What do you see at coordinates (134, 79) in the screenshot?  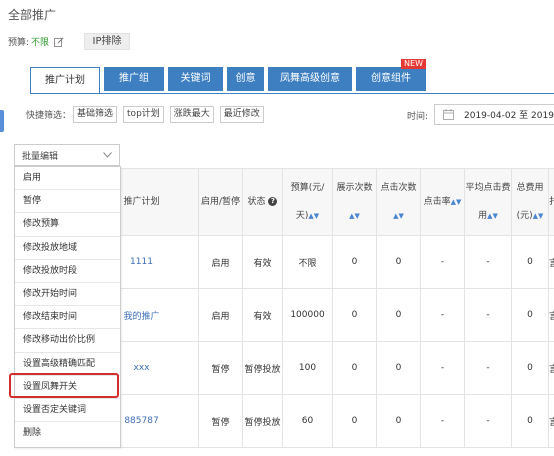 I see `tab-groups: 推广组` at bounding box center [134, 79].